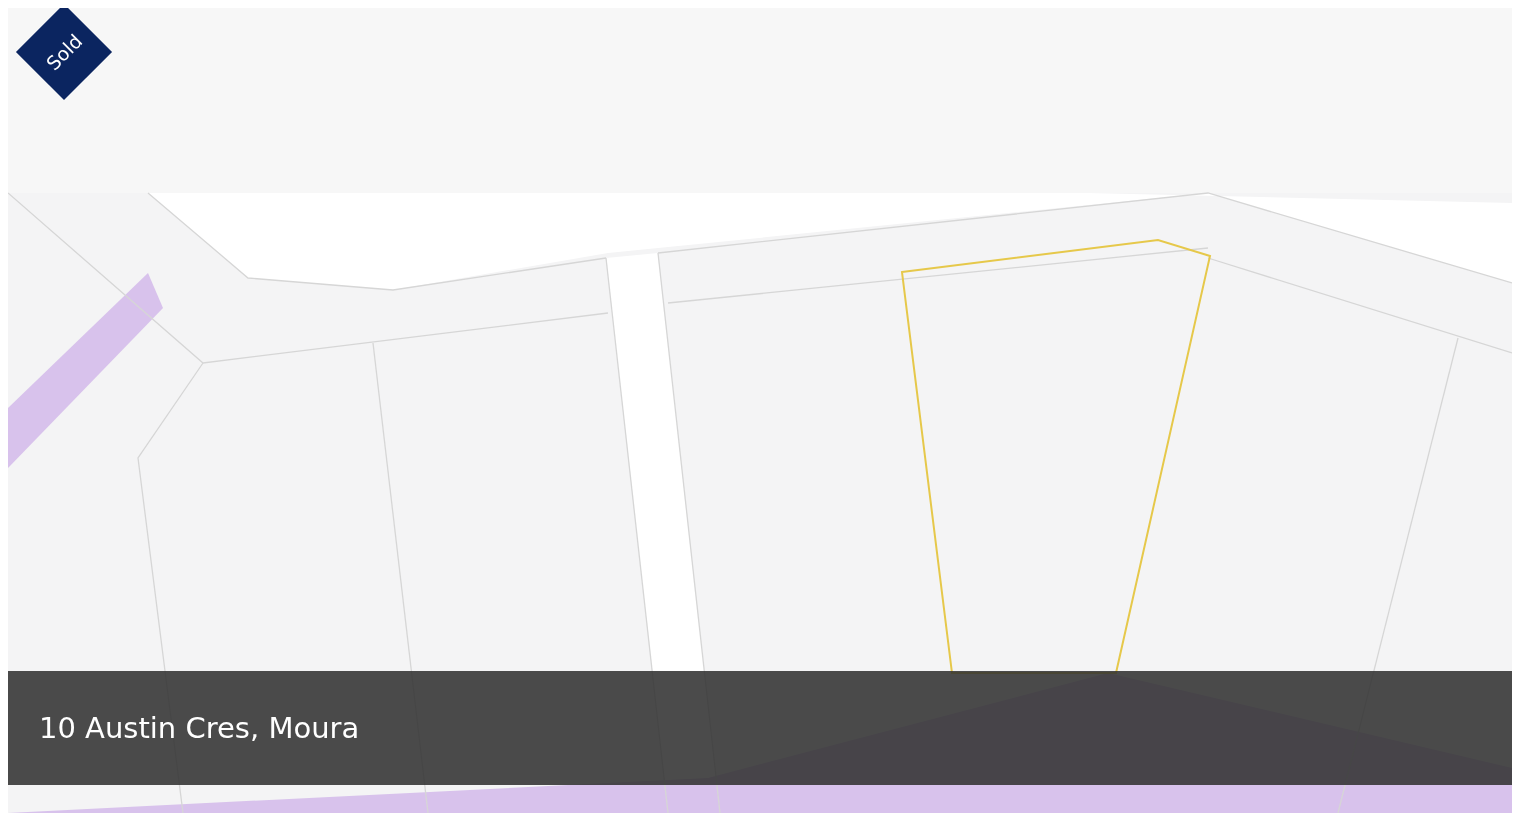  I want to click on address-title: 10 Austin Cres, Moura, so click(199, 728).